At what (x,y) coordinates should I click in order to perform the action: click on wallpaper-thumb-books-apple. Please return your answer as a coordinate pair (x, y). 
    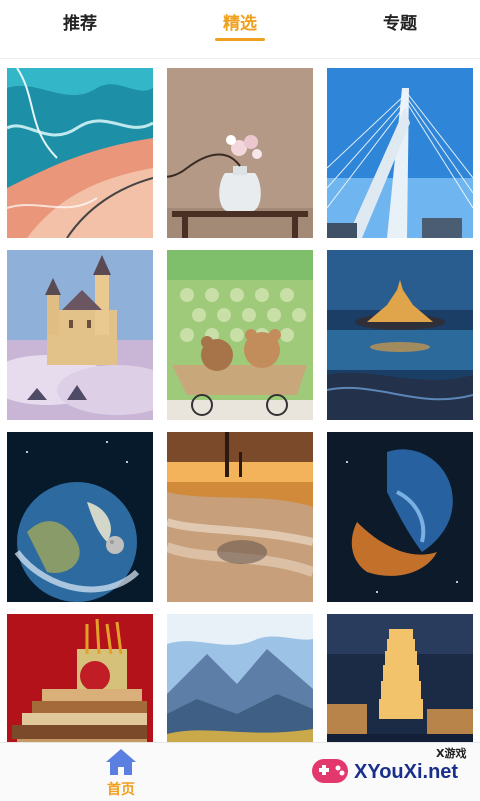
    Looking at the image, I should click on (80, 678).